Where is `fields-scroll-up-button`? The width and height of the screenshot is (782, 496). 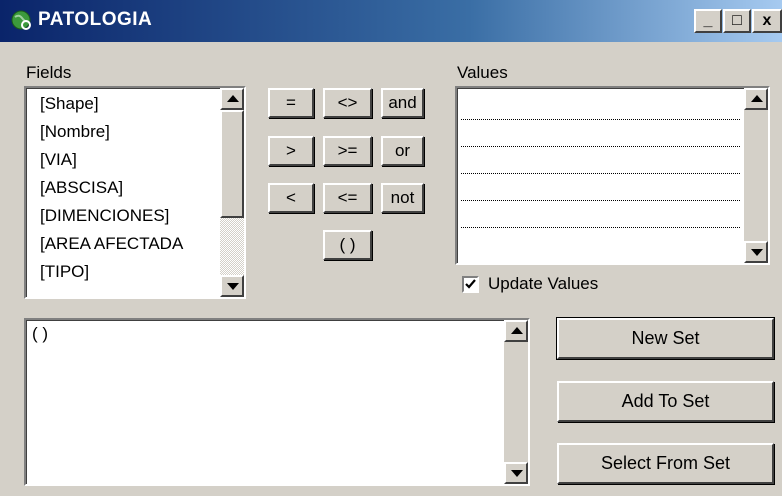 fields-scroll-up-button is located at coordinates (232, 99).